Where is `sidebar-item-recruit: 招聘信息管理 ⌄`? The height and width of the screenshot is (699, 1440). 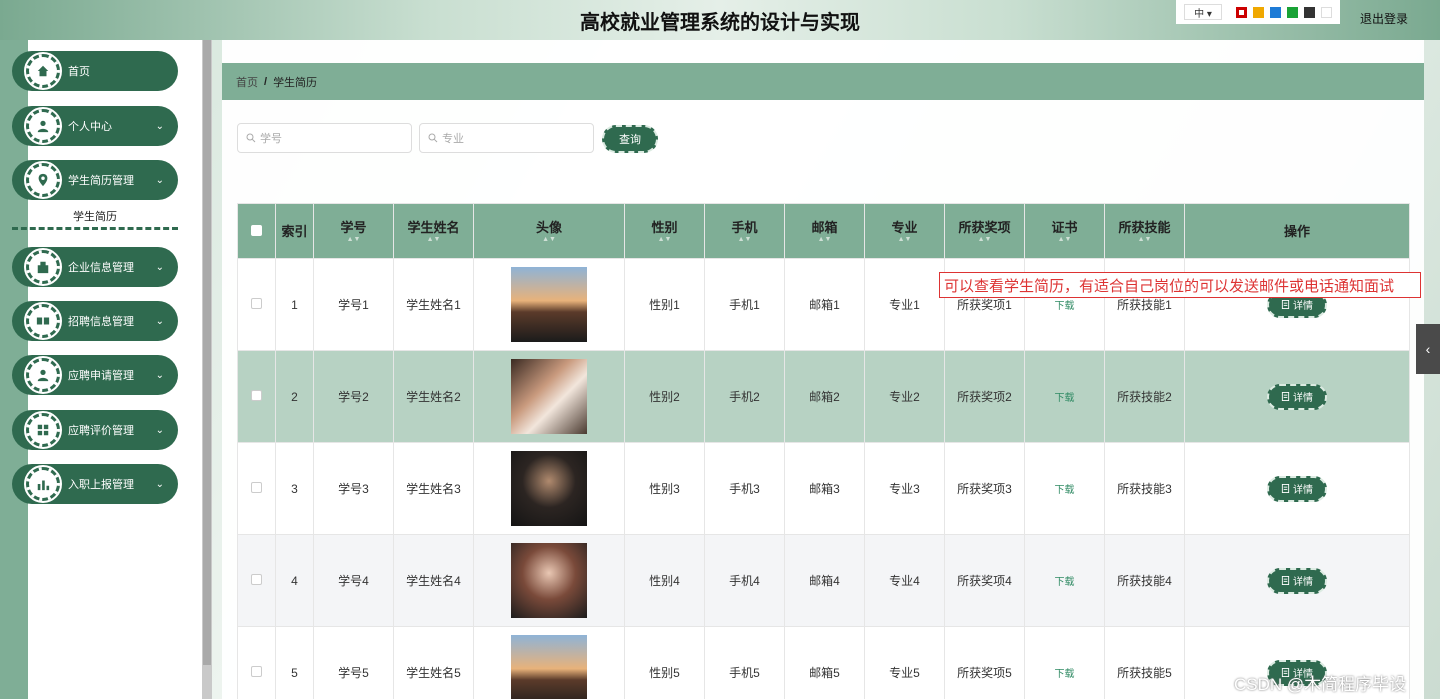
sidebar-item-recruit: 招聘信息管理 ⌄ is located at coordinates (95, 321).